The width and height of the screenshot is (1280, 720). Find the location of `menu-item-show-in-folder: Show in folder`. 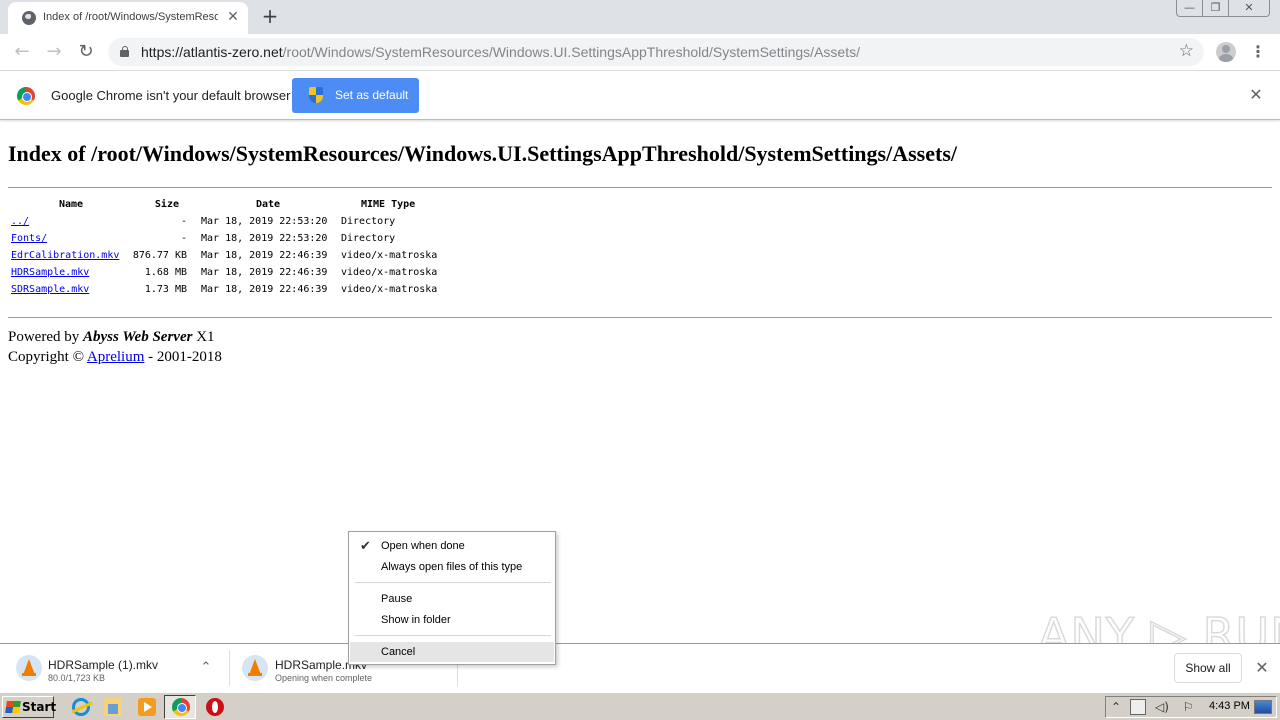

menu-item-show-in-folder: Show in folder is located at coordinates (452, 620).